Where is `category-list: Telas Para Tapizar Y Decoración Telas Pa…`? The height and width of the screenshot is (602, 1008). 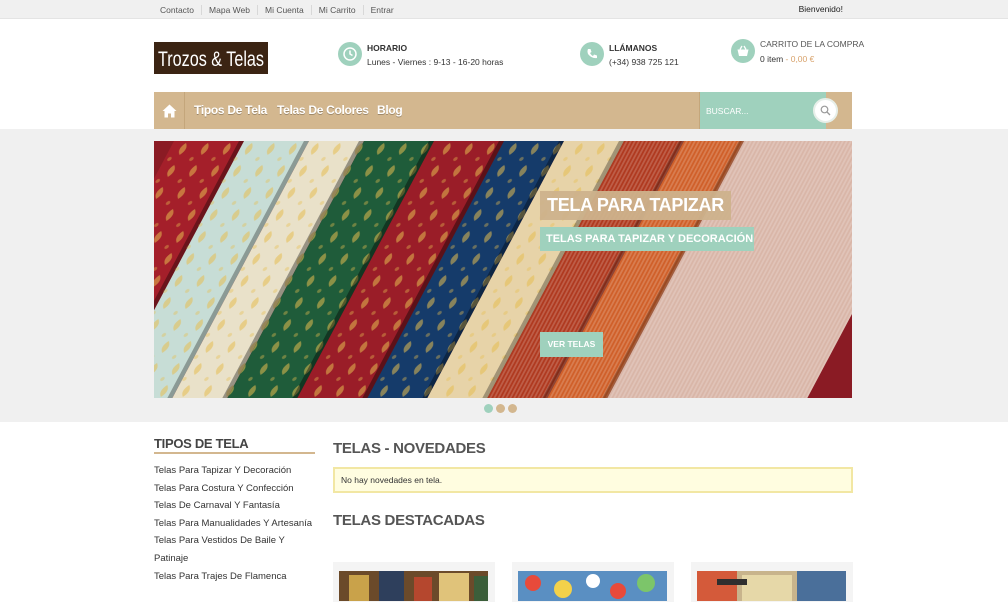
category-list: Telas Para Tapizar Y Decoración Telas Pa… is located at coordinates (234, 523).